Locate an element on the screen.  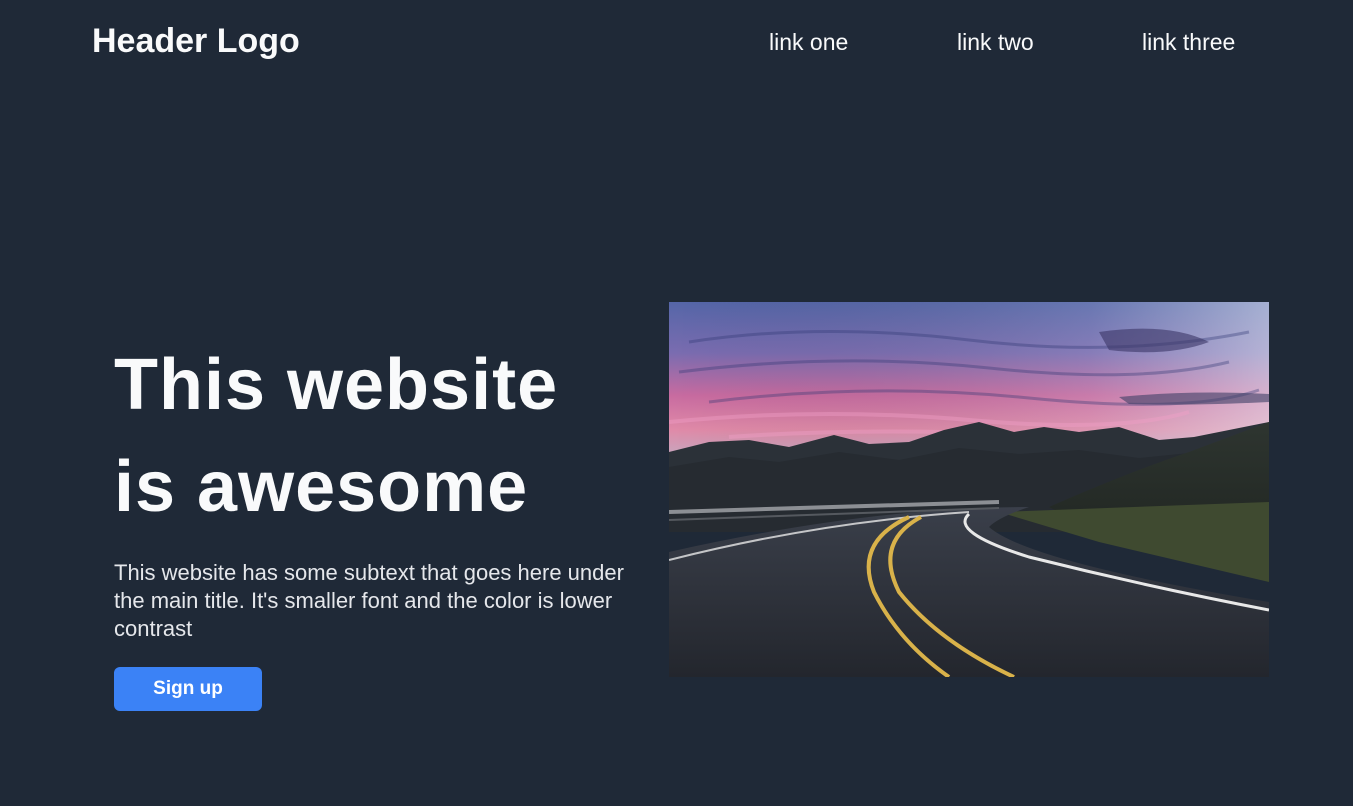
nav-link-one: link one is located at coordinates (808, 42).